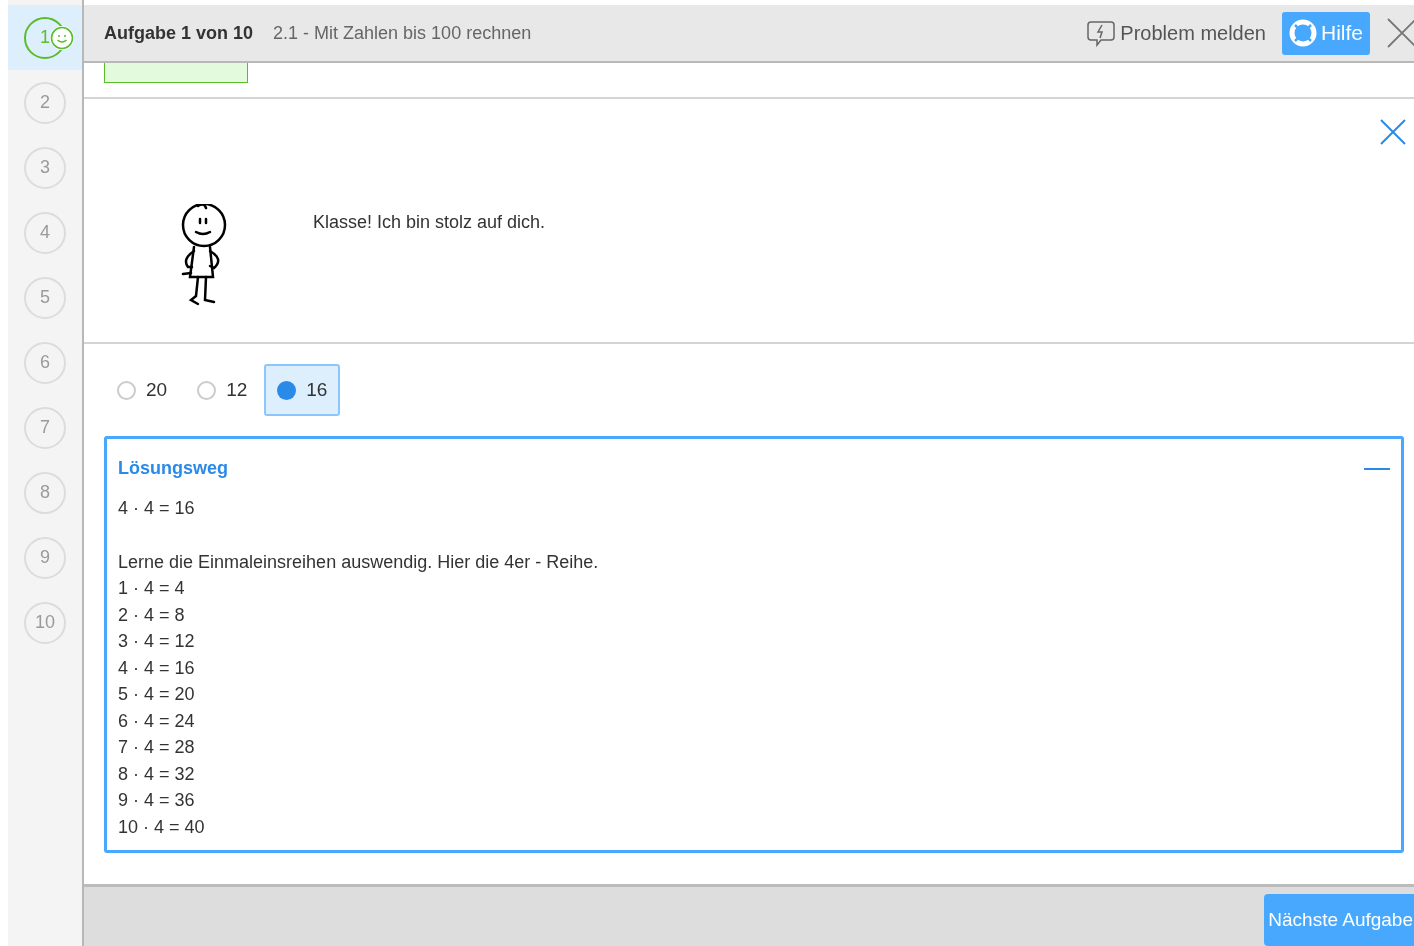 Image resolution: width=1414 pixels, height=946 pixels. I want to click on times-table-line: 7 · 4 = 28, so click(157, 747).